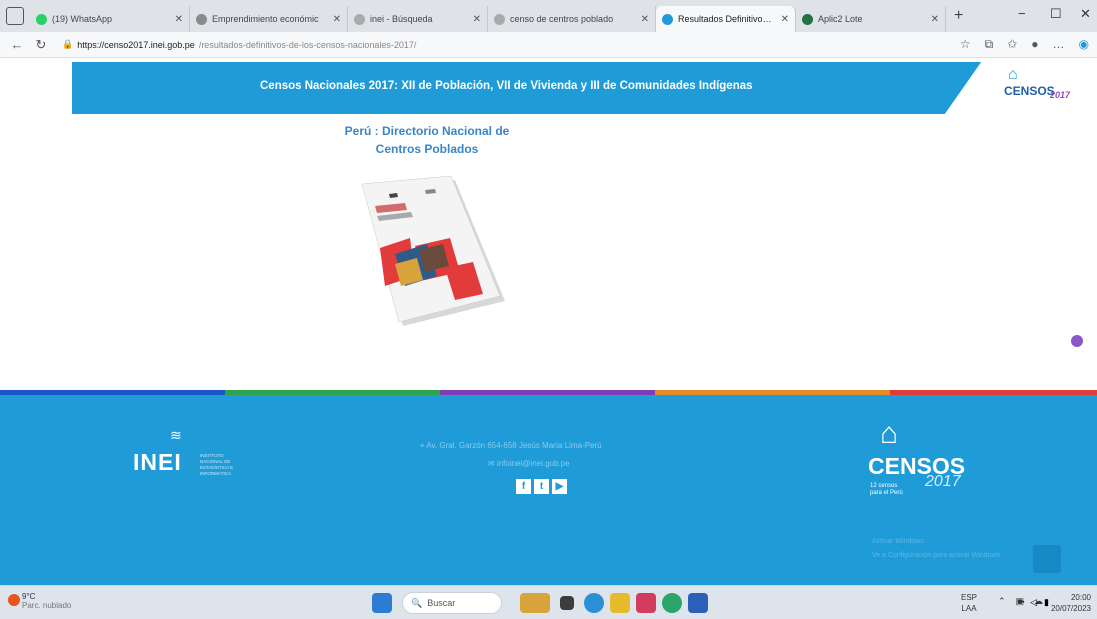 The image size is (1097, 619). Describe the element at coordinates (562, 19) in the screenshot. I see `tab-label: censo de centros poblado` at that location.